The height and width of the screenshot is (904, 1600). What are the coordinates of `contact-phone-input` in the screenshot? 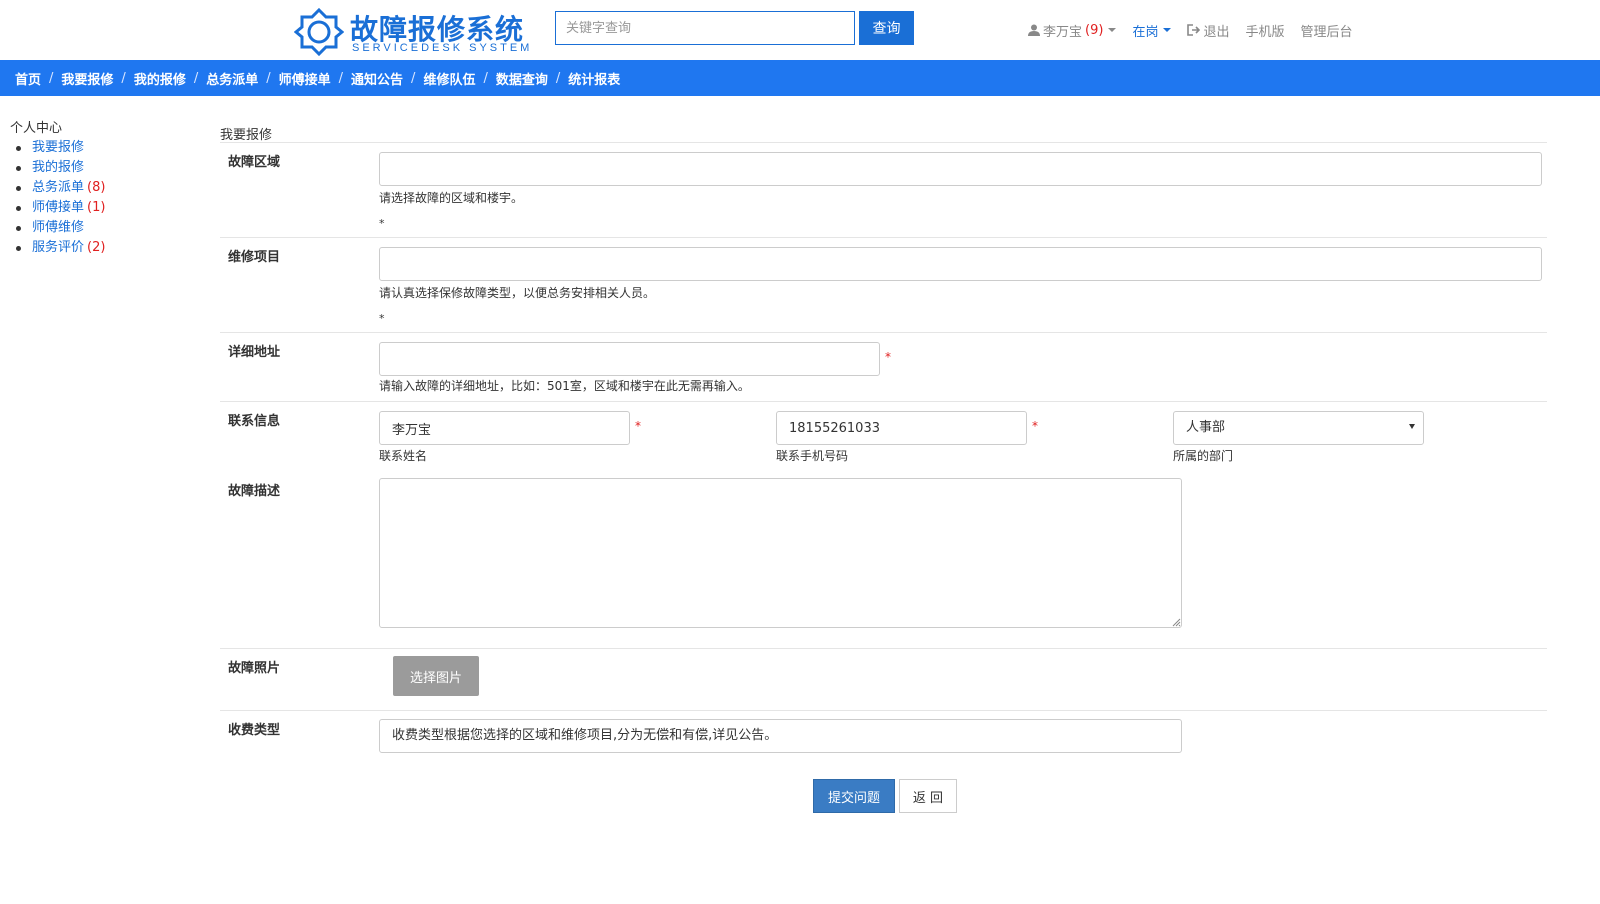 It's located at (901, 428).